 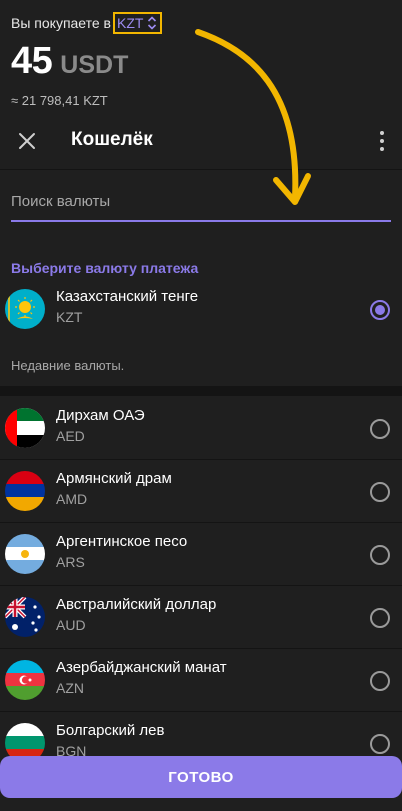 I want to click on done-button: ГОТОВО, so click(x=201, y=777).